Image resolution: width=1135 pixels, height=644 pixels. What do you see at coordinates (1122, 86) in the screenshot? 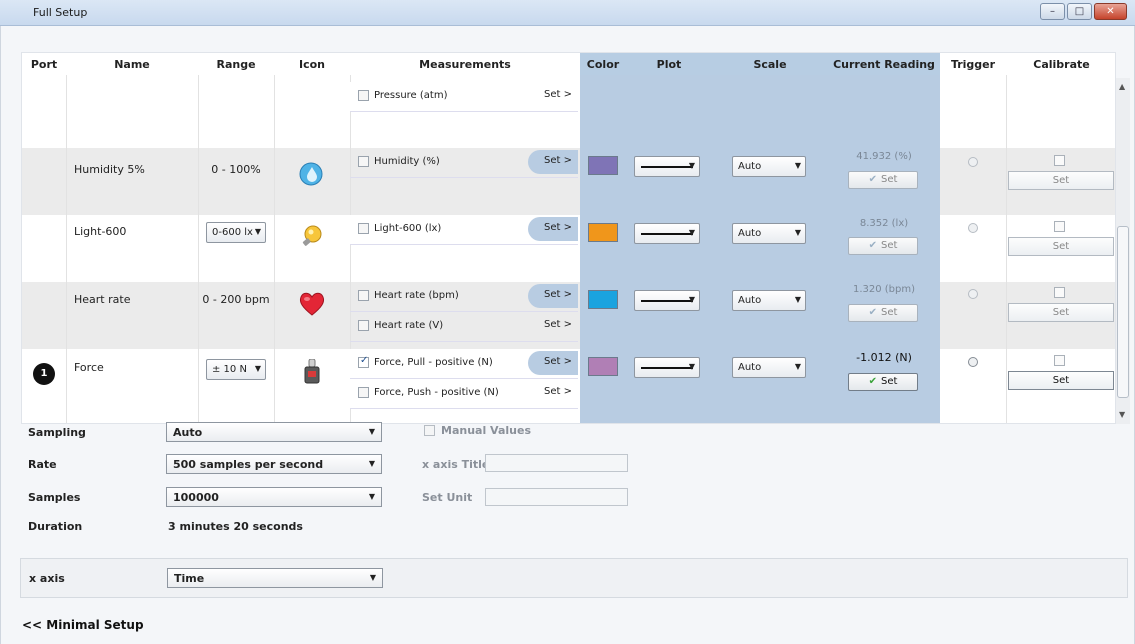
I see `scroll-up-icon: ▲` at bounding box center [1122, 86].